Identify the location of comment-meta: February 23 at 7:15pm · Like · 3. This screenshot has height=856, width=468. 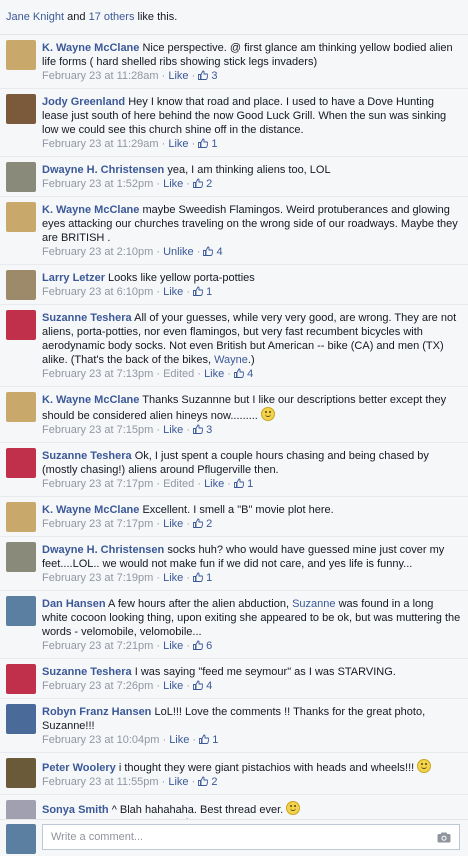
(127, 430).